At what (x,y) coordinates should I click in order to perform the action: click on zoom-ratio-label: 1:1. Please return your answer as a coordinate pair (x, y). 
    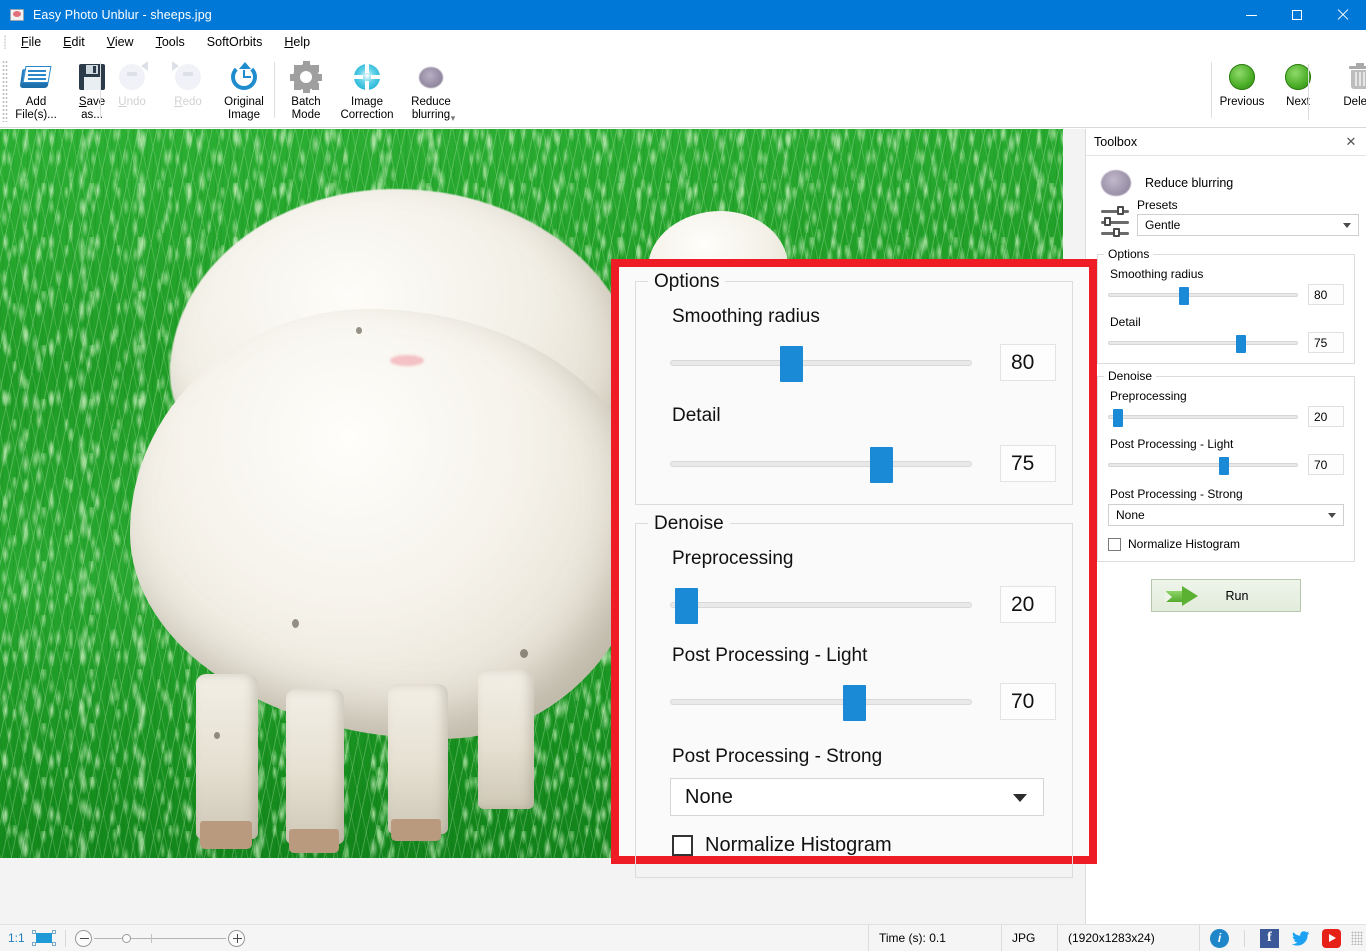
    Looking at the image, I should click on (16, 938).